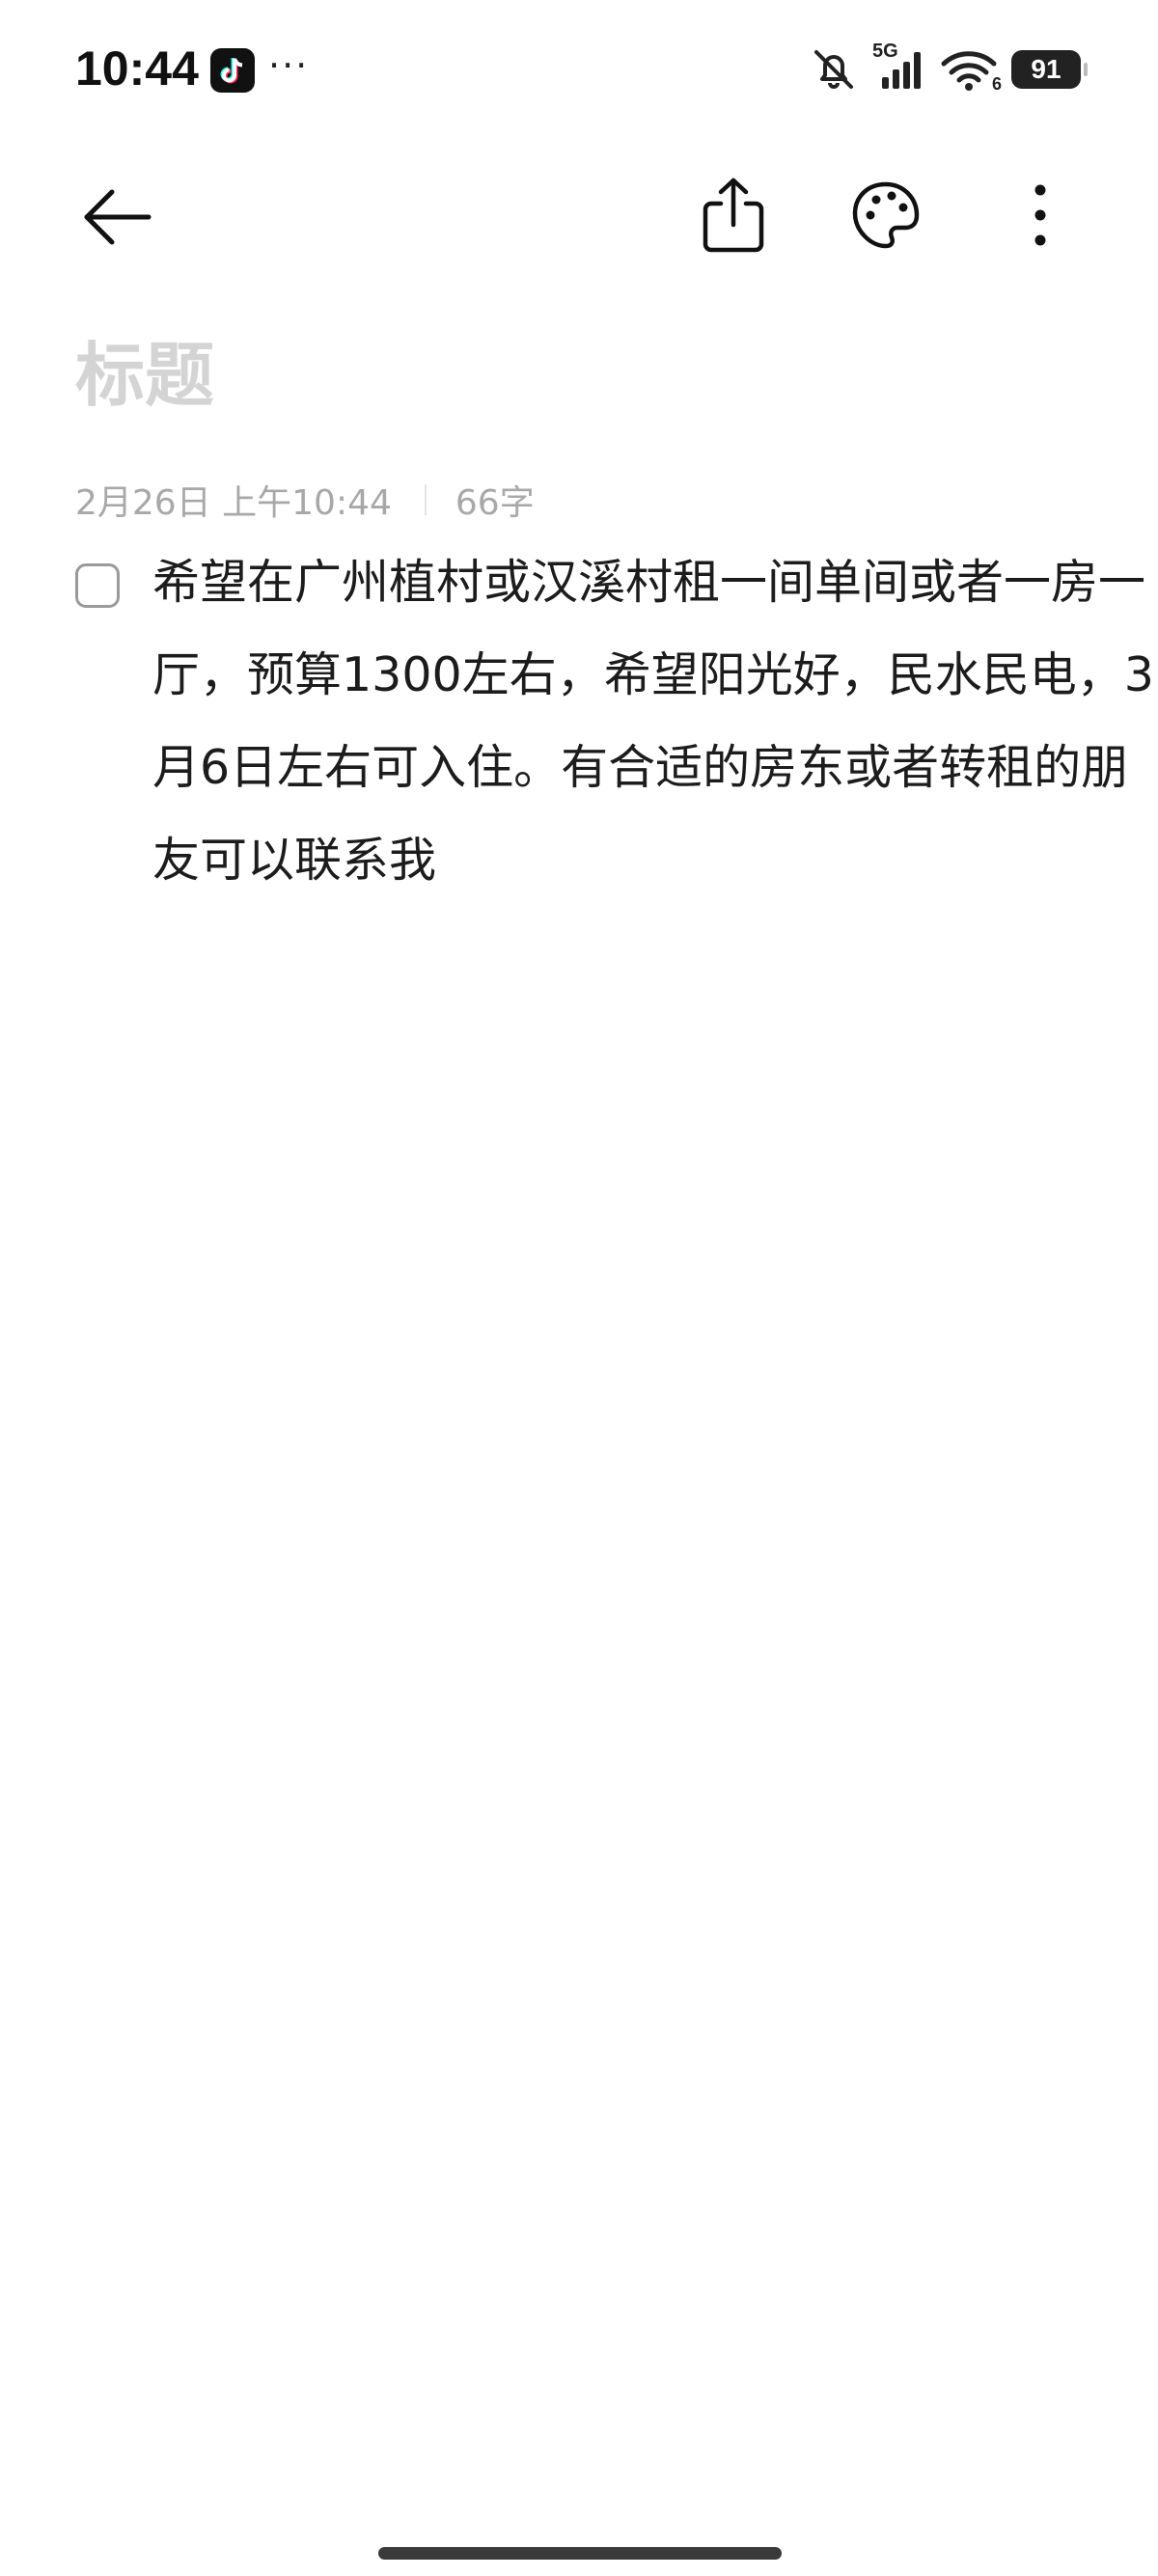 The height and width of the screenshot is (2576, 1158). Describe the element at coordinates (97, 585) in the screenshot. I see `checklist-checkbox` at that location.